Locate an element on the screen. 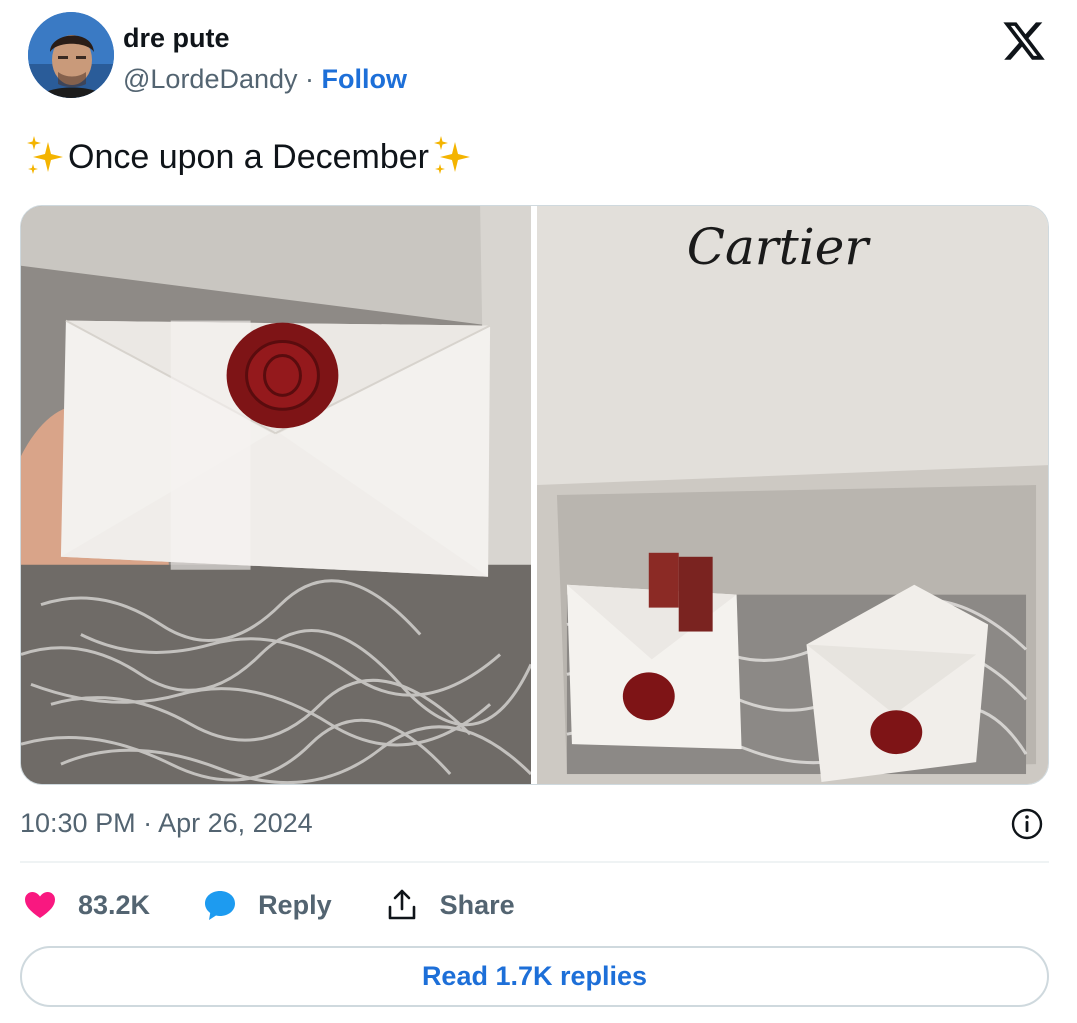 The image size is (1077, 1023). reply-button: Reply is located at coordinates (267, 905).